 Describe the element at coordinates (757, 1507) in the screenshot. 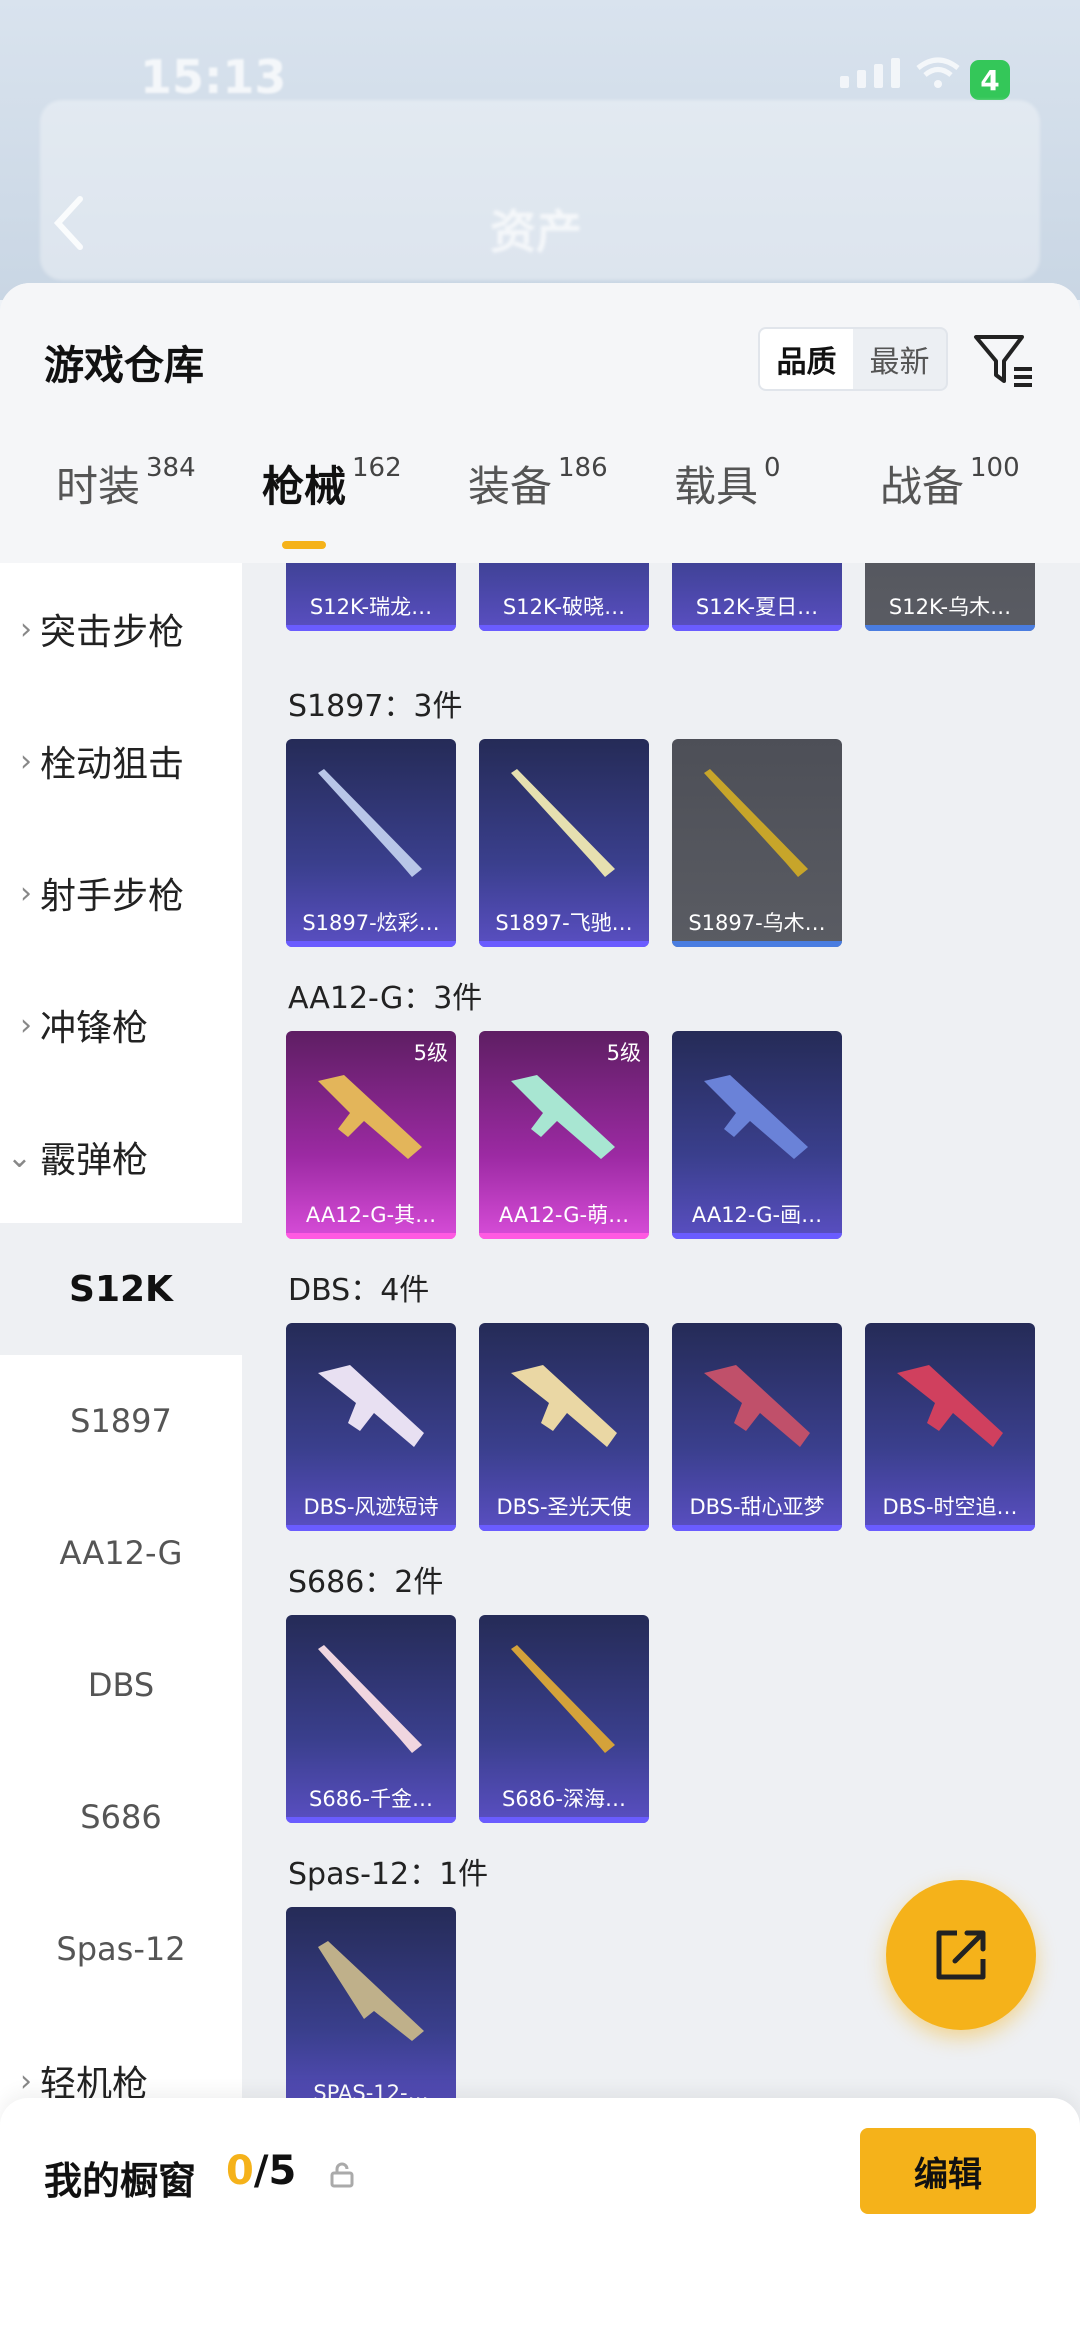

I see `skin-name: DBS-甜心亚梦` at that location.